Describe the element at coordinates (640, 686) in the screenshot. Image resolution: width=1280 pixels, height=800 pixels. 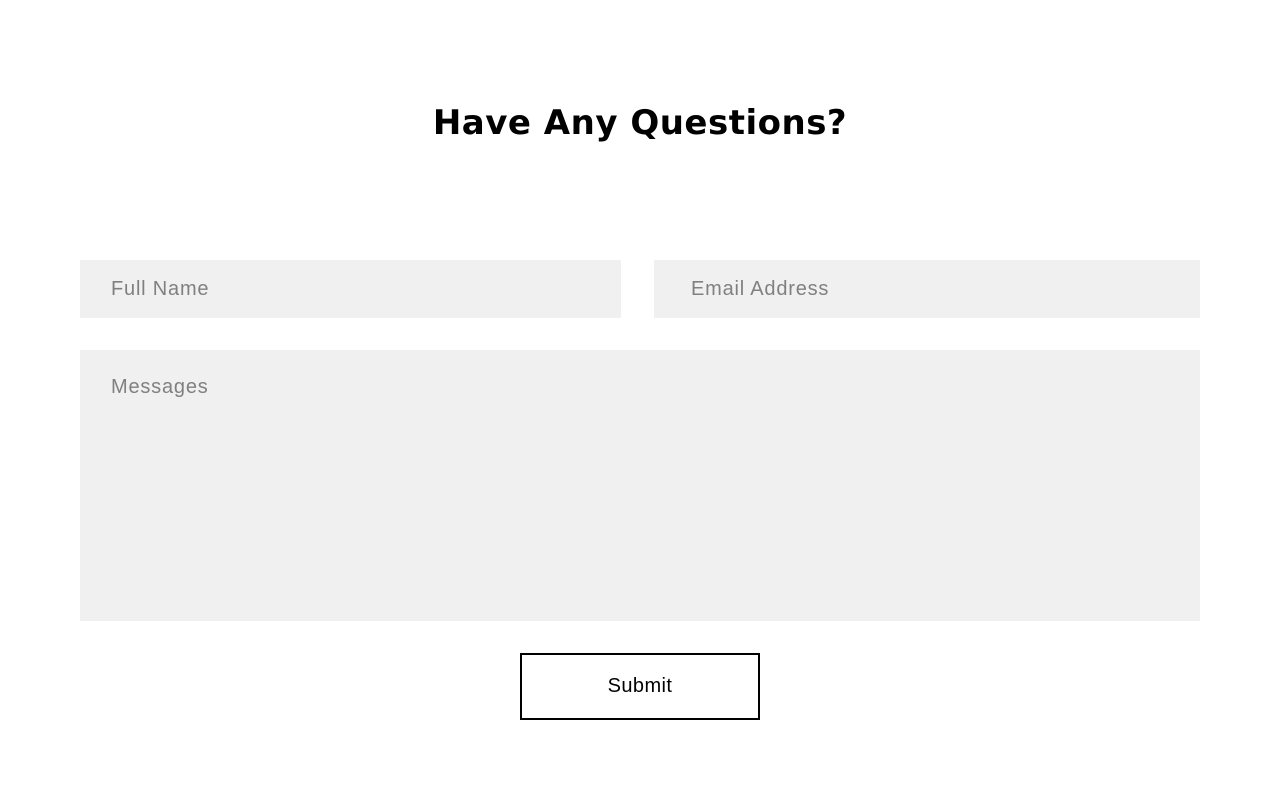
I see `submit-button: Submit` at that location.